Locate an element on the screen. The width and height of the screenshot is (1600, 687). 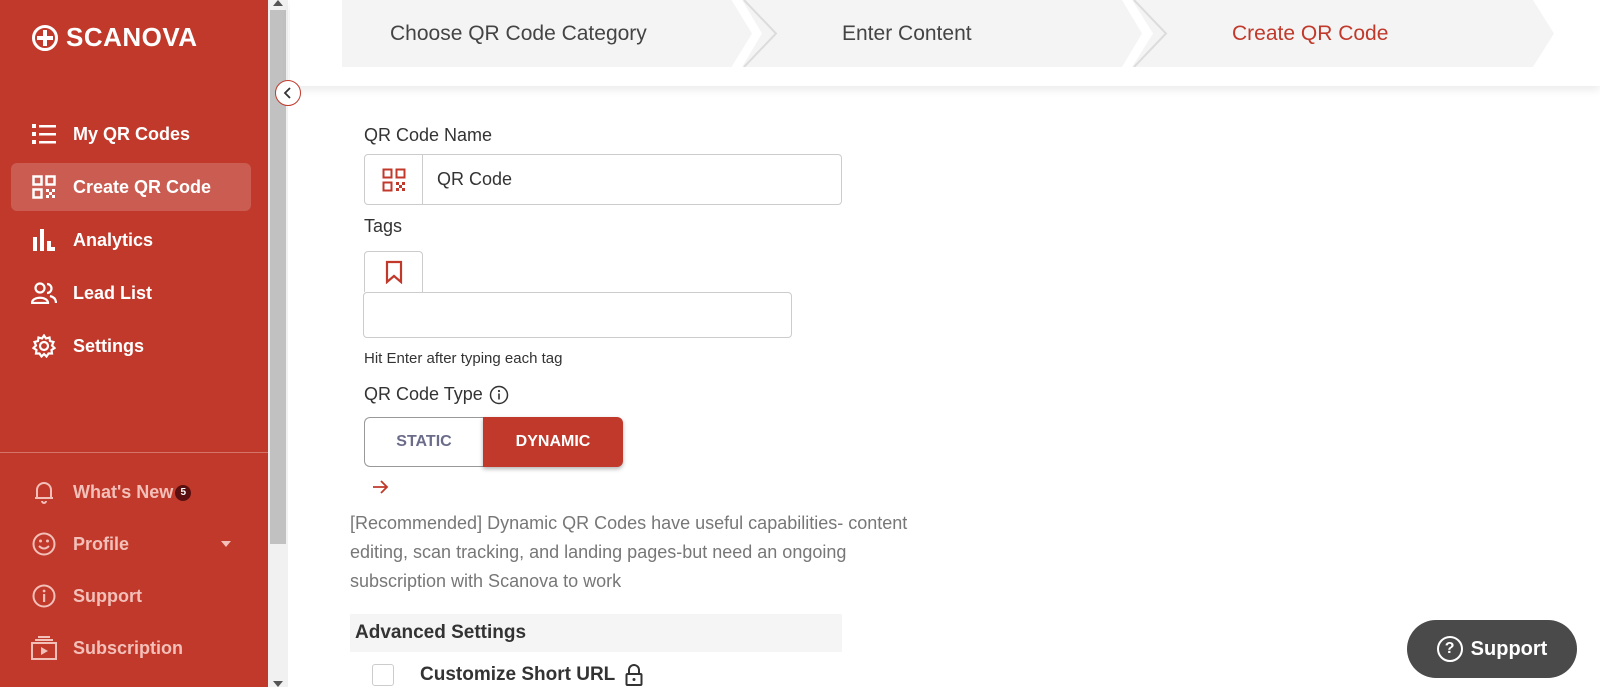
sidebar-item-label: Create QR Code is located at coordinates (142, 186).